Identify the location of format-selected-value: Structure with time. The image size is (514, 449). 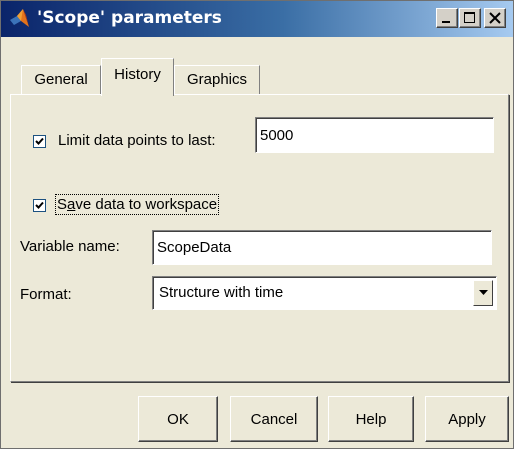
(221, 292).